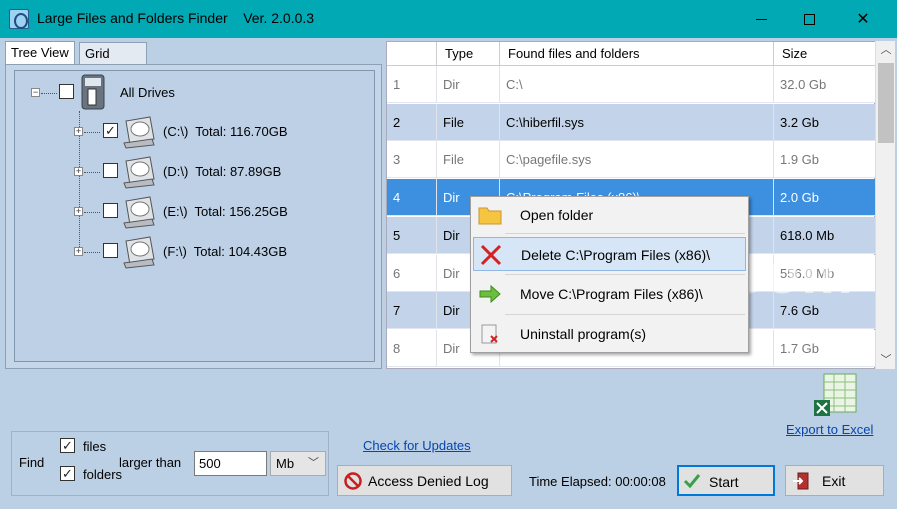 The width and height of the screenshot is (897, 509). I want to click on chevron-down-icon: ﹀, so click(313, 463).